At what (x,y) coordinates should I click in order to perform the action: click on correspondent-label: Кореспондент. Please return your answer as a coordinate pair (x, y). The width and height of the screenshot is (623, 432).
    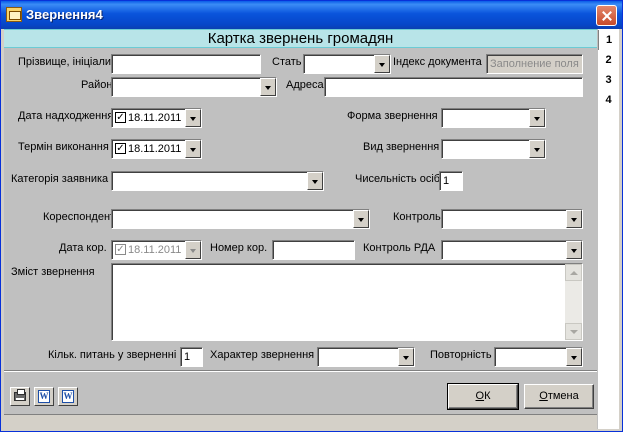
    Looking at the image, I should click on (79, 217).